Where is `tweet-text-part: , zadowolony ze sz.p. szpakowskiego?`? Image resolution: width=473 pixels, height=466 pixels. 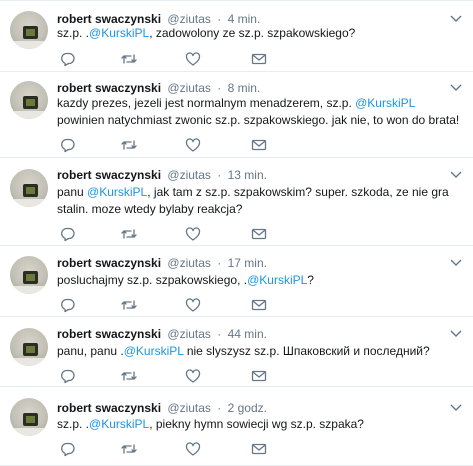
tweet-text-part: , zadowolony ze sz.p. szpakowskiego? is located at coordinates (252, 33).